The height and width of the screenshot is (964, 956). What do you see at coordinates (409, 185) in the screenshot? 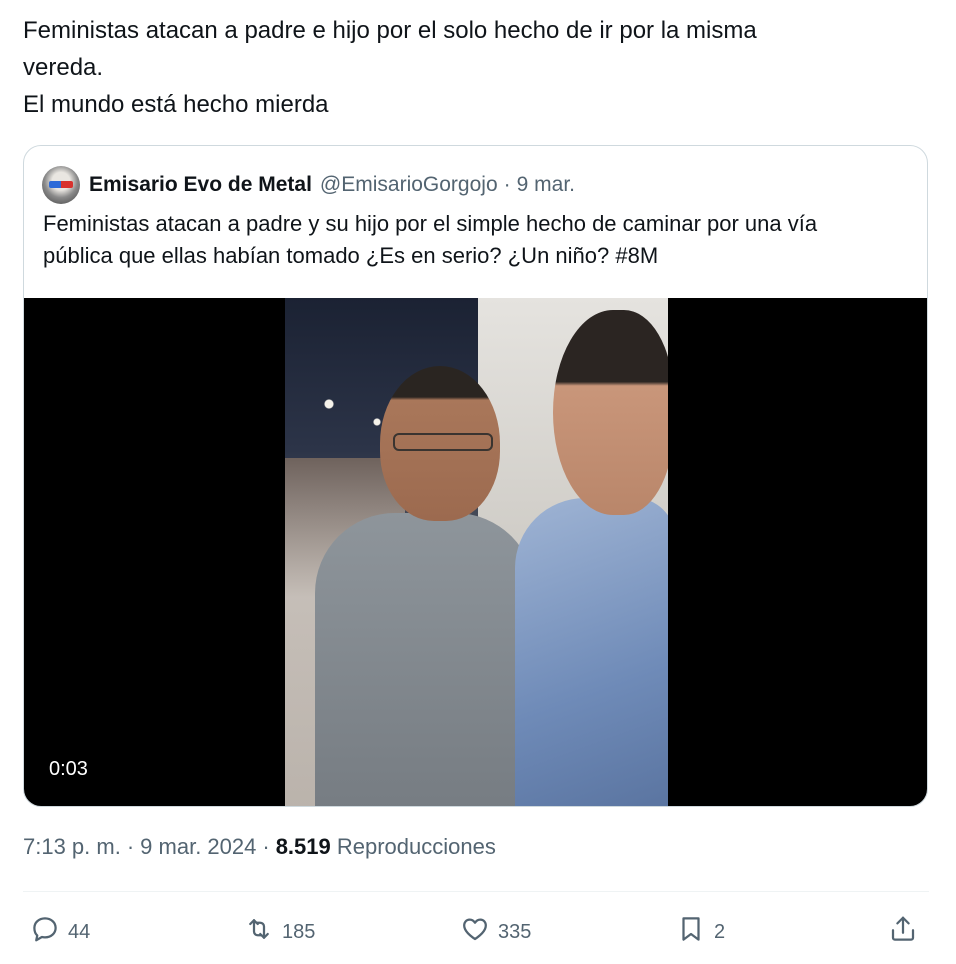
I see `author-handle: @EmisarioGorgojo` at bounding box center [409, 185].